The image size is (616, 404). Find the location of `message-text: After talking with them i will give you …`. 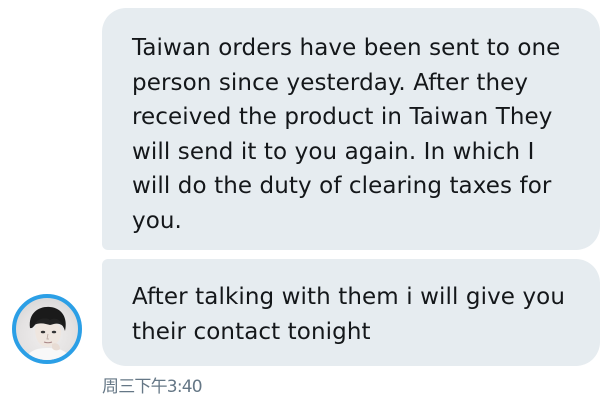

message-text: After talking with them i will give you … is located at coordinates (349, 314).